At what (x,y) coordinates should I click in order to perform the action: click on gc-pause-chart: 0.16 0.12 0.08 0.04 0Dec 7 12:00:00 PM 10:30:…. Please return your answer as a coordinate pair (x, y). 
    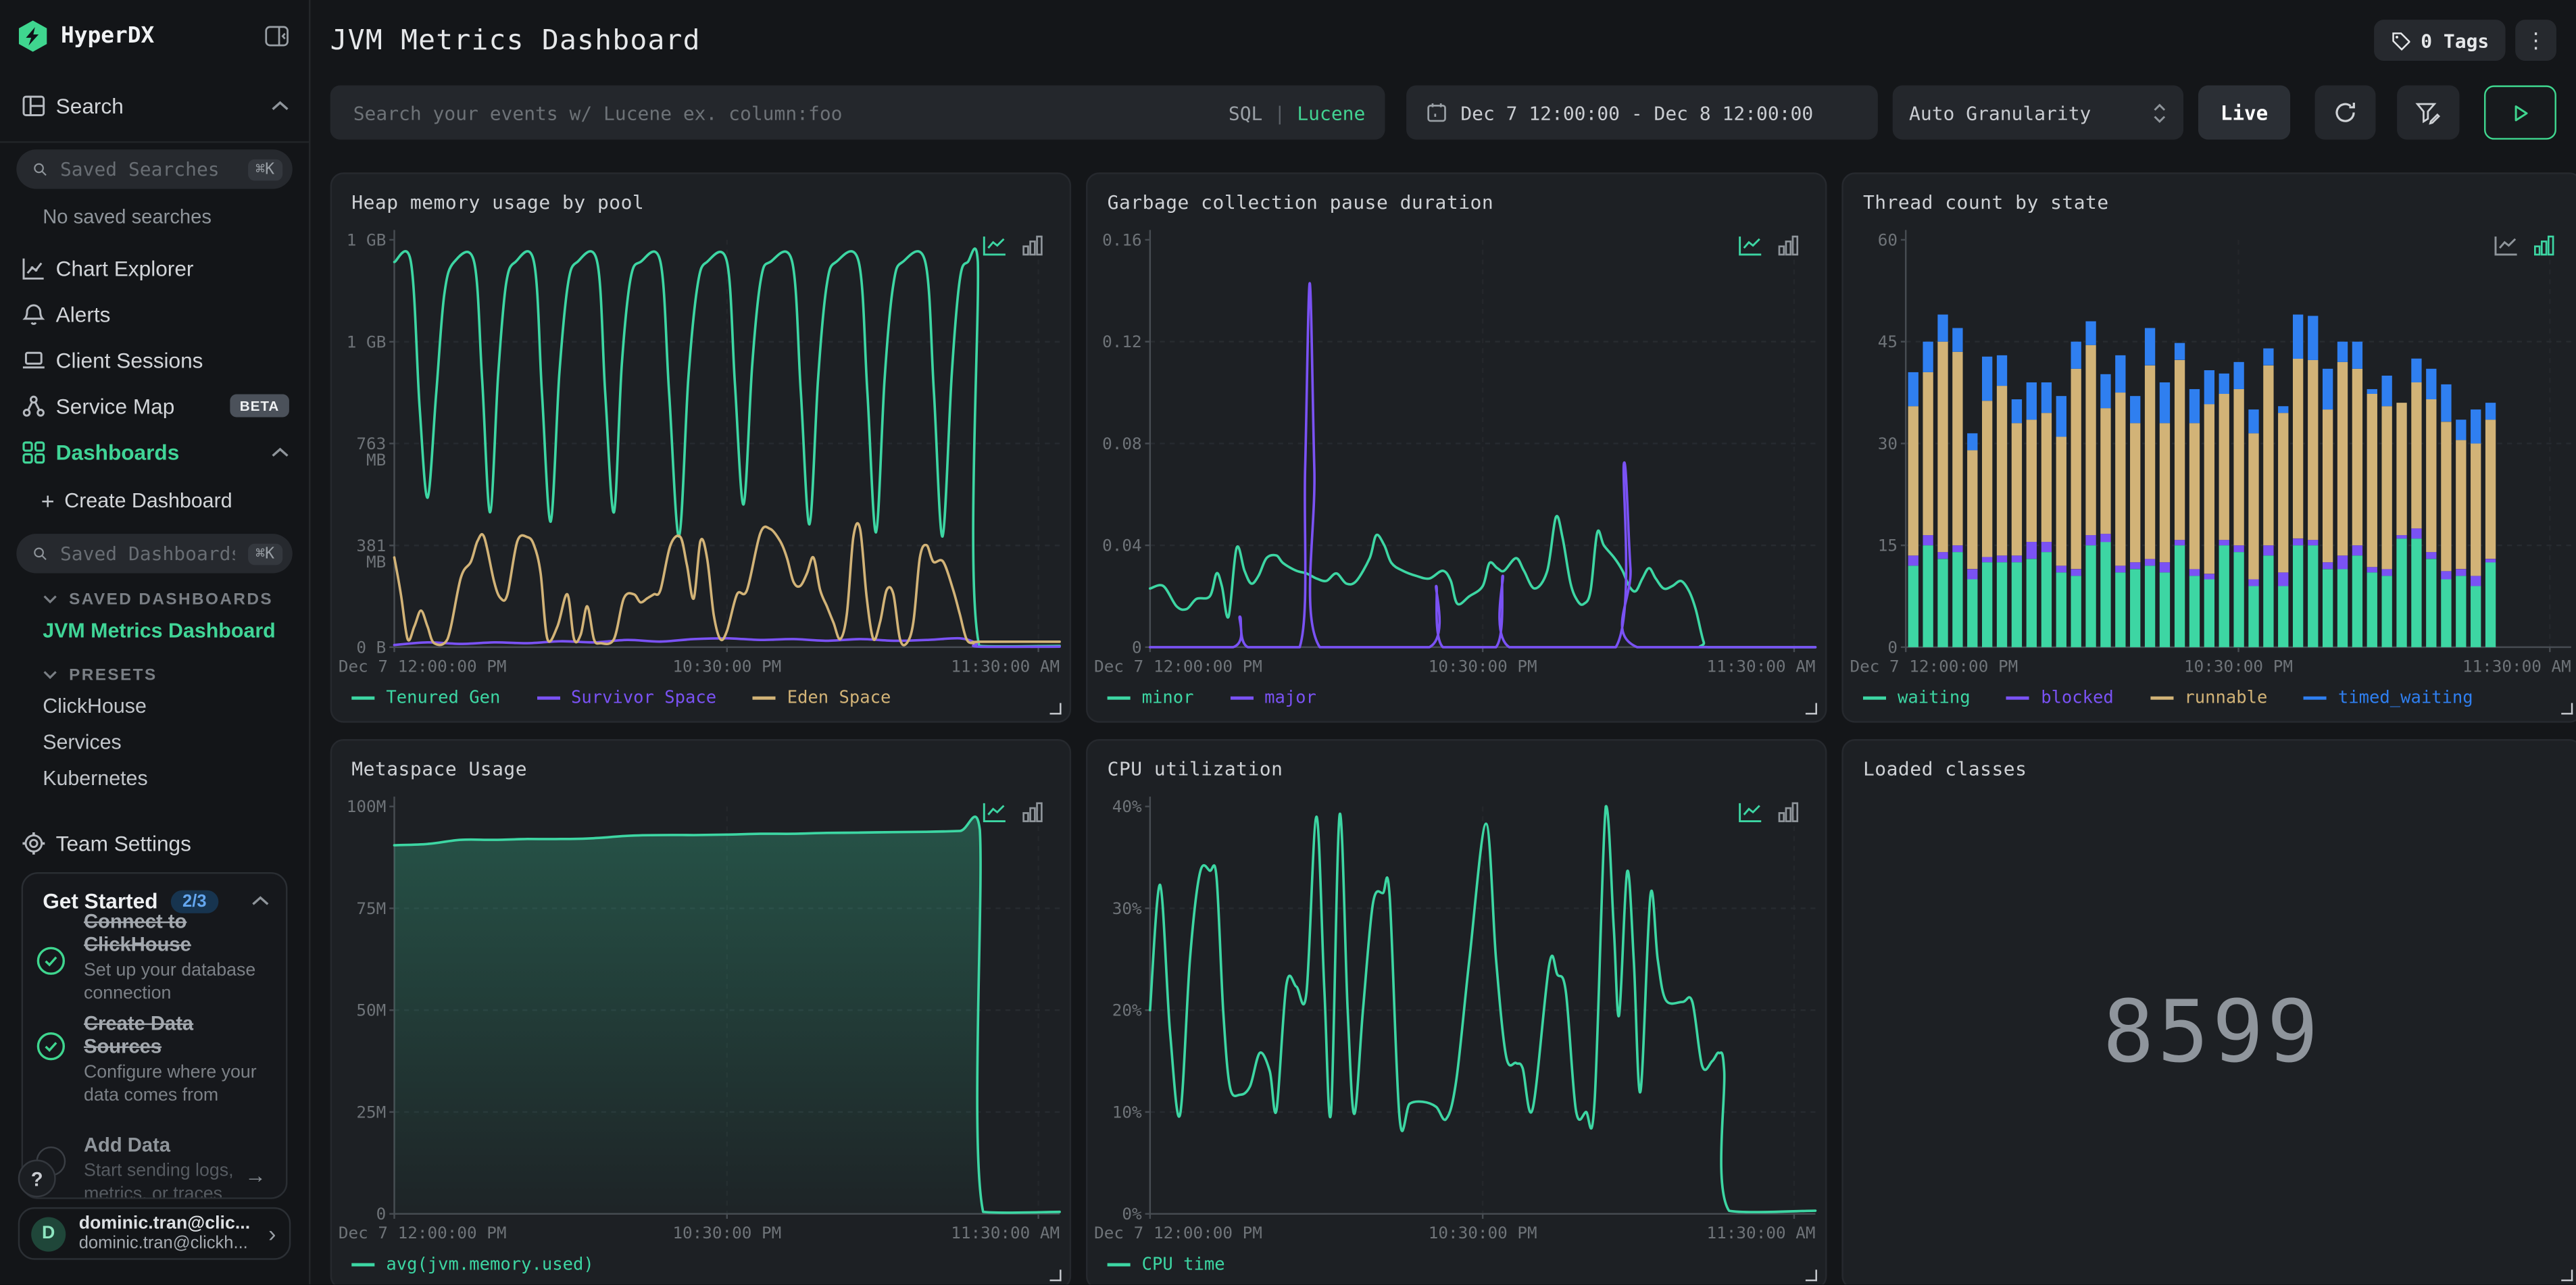
    Looking at the image, I should click on (1456, 427).